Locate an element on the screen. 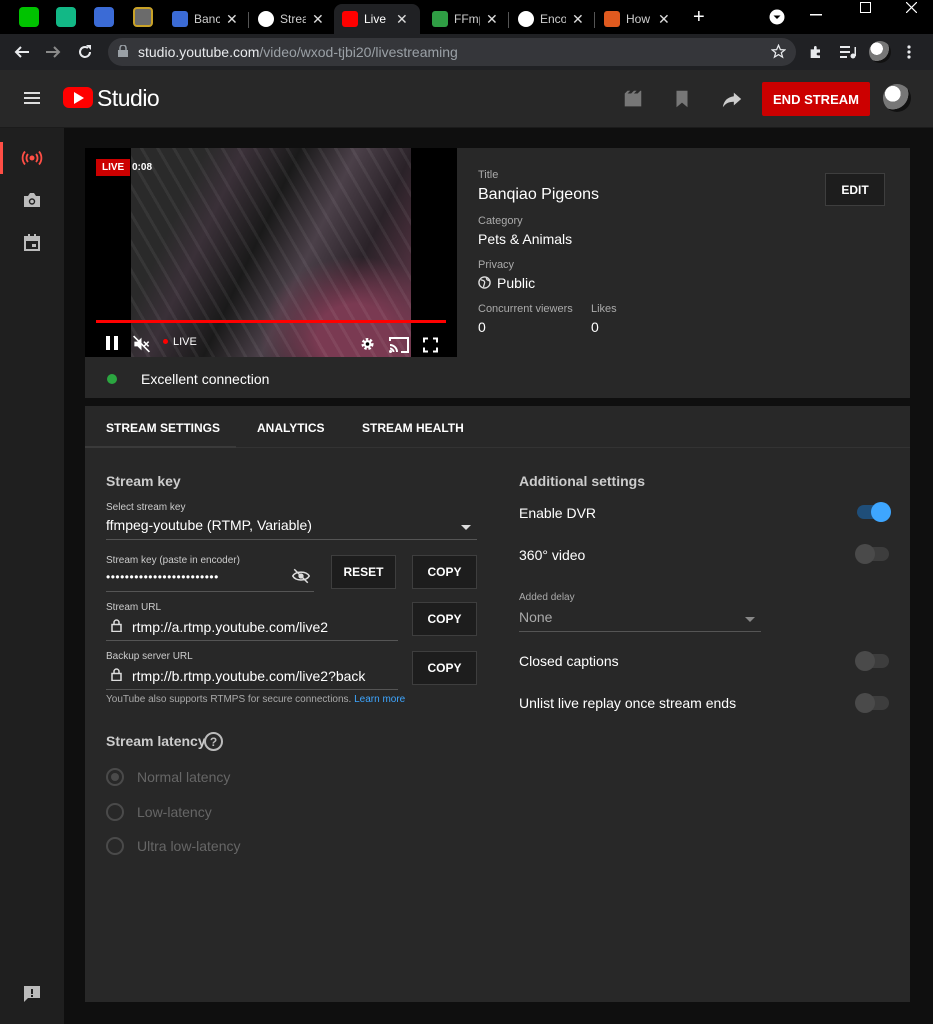 This screenshot has width=933, height=1024. extensions-icon is located at coordinates (816, 52).